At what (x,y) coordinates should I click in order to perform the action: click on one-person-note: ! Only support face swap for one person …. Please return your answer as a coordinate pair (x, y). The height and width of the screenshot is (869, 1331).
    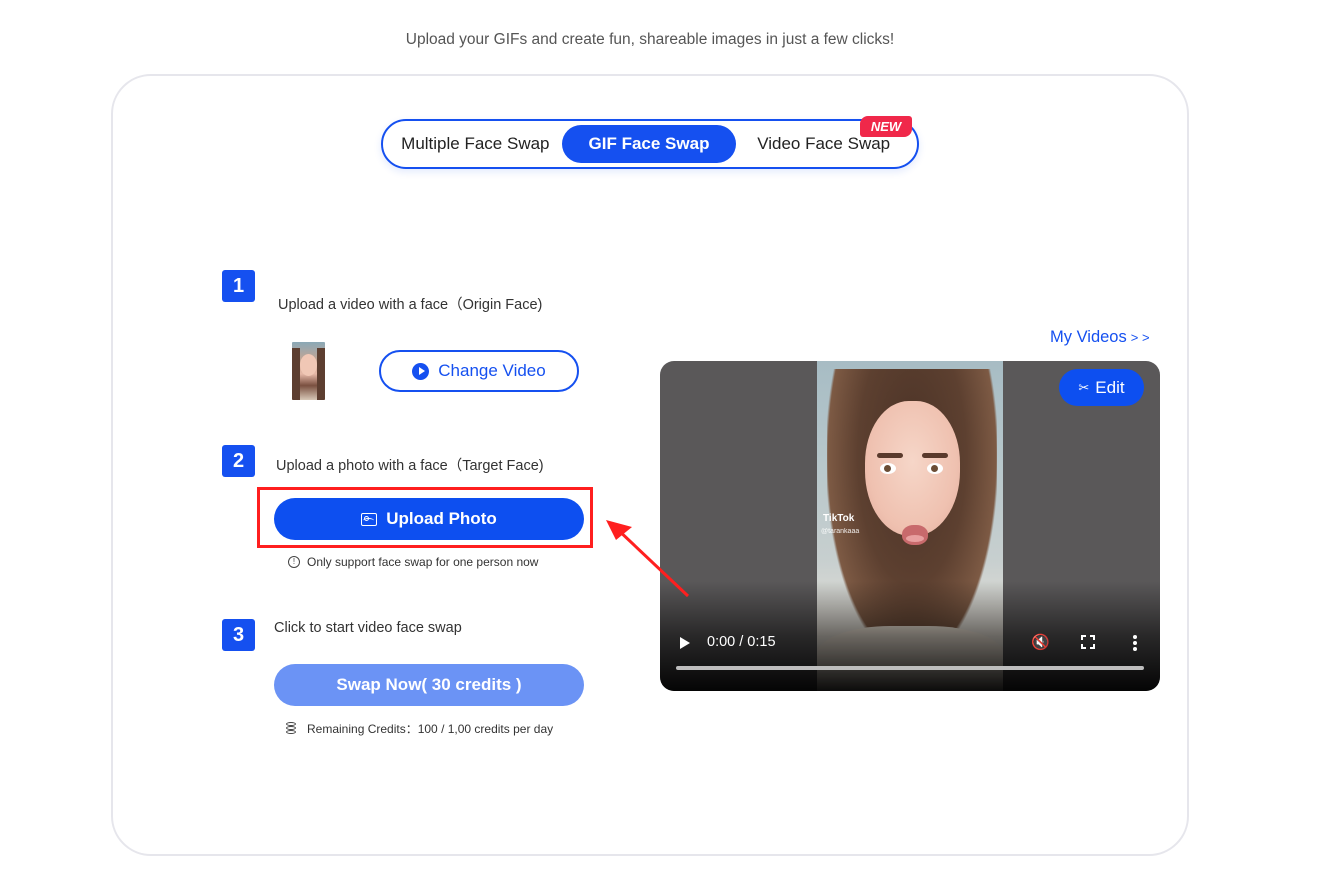
    Looking at the image, I should click on (413, 562).